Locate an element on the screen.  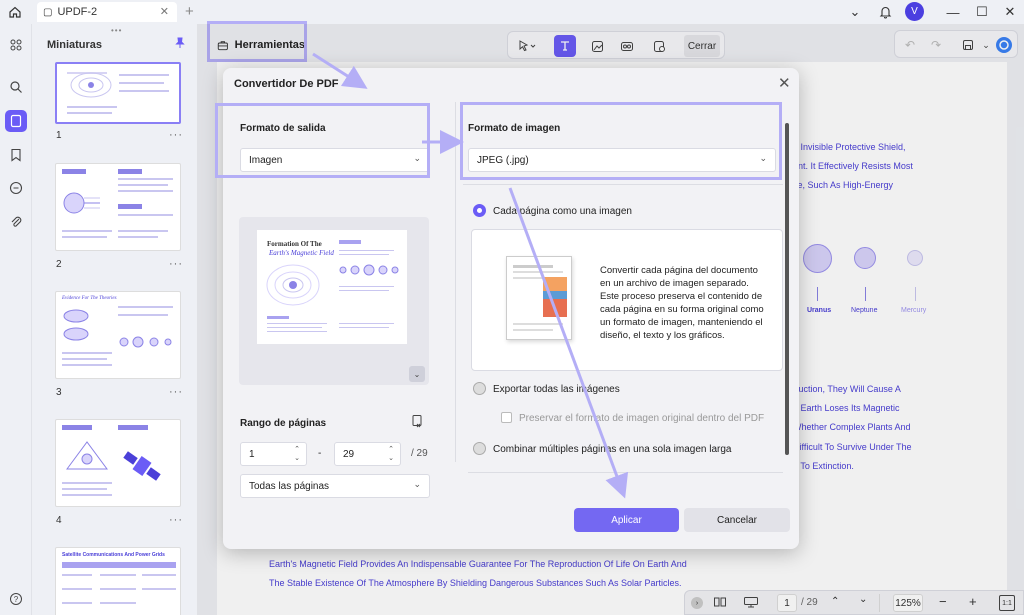
arrow-to-dialog is located at coordinates (340, 70).